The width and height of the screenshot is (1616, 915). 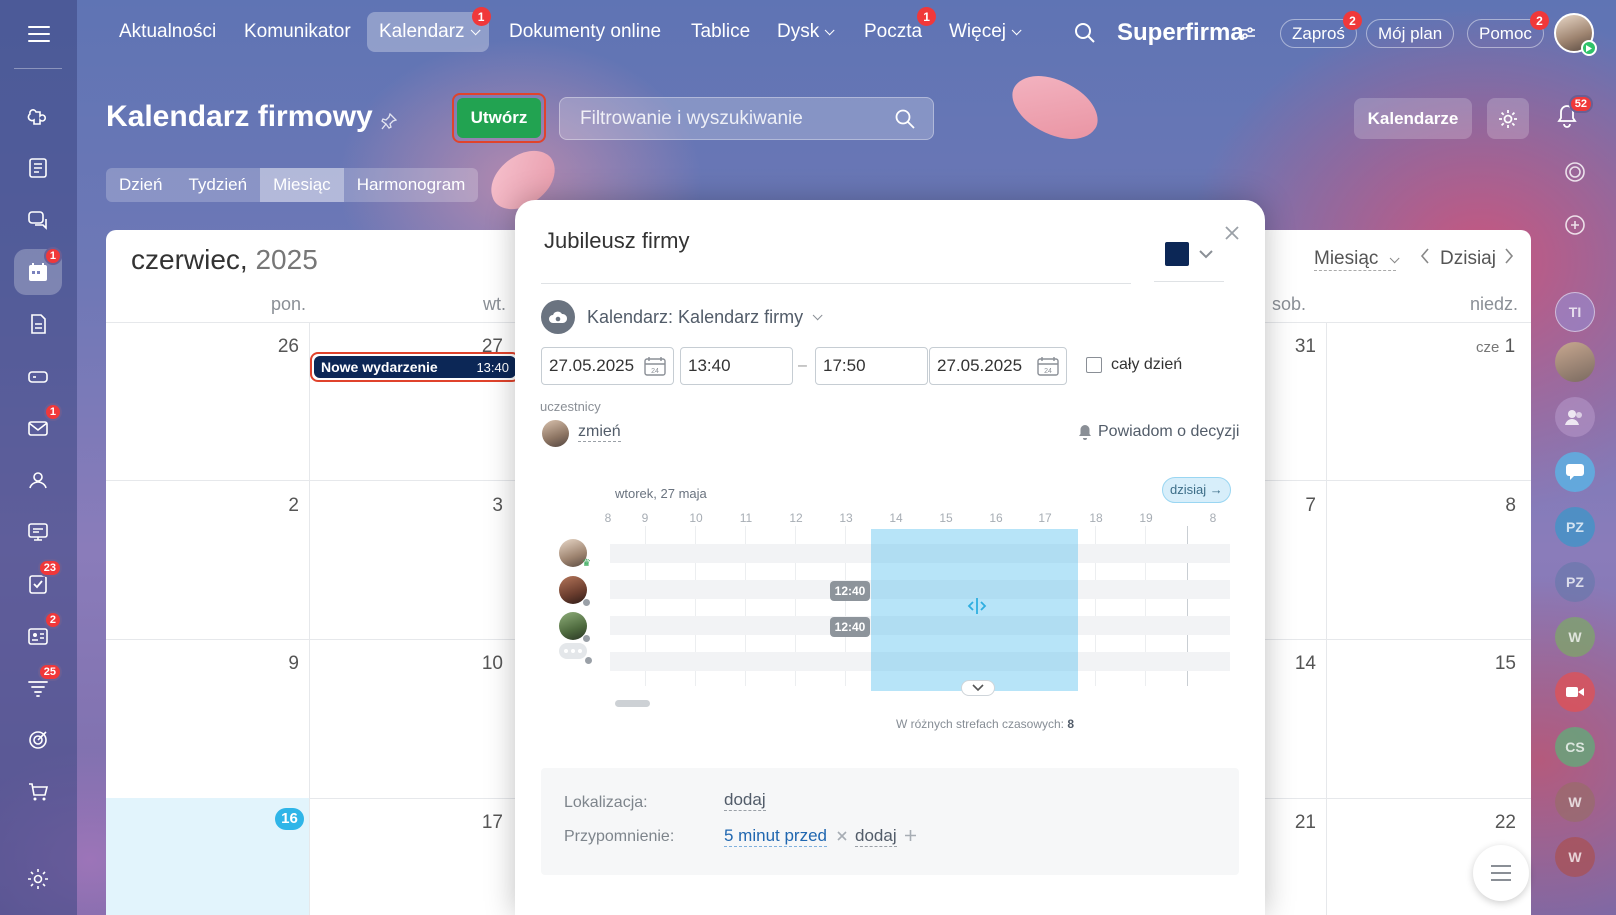 I want to click on day-number: 21, so click(x=1296, y=823).